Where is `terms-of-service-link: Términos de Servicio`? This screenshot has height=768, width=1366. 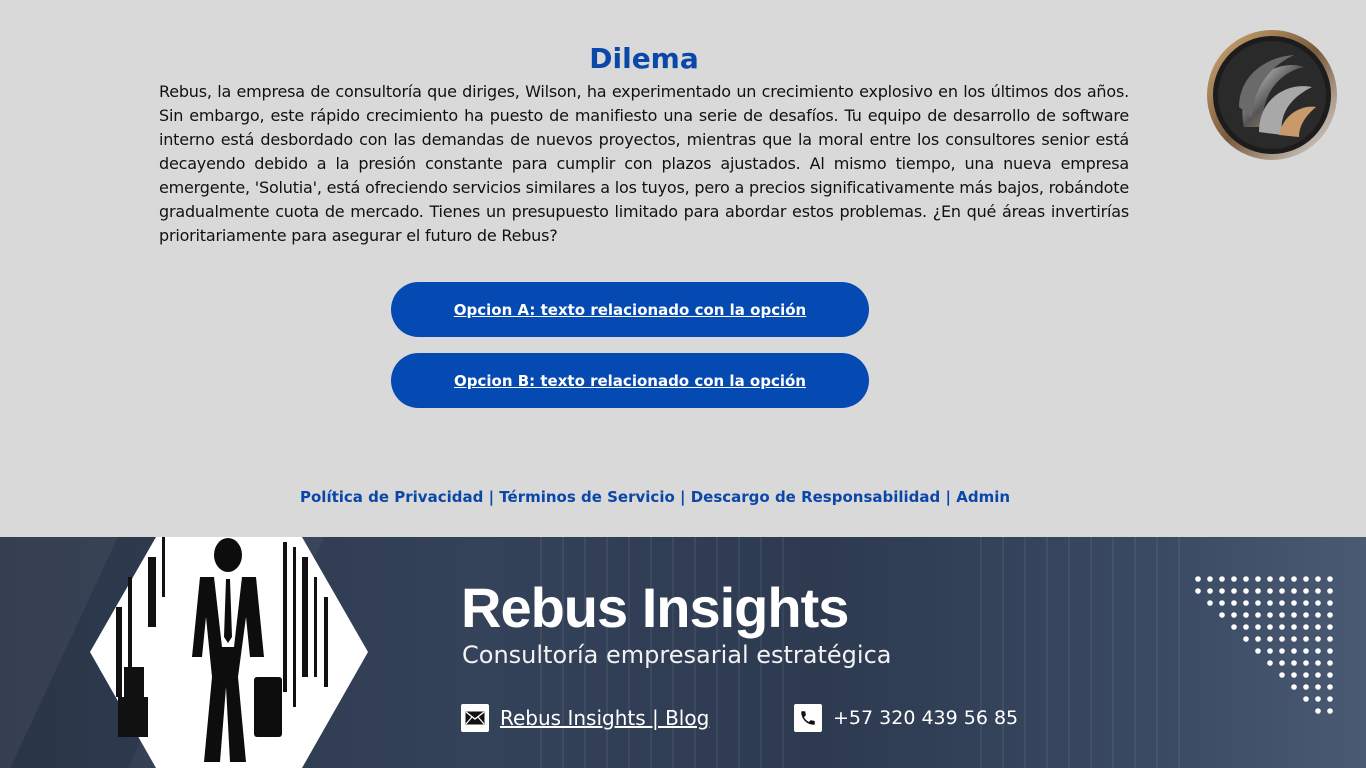 terms-of-service-link: Términos de Servicio is located at coordinates (586, 497).